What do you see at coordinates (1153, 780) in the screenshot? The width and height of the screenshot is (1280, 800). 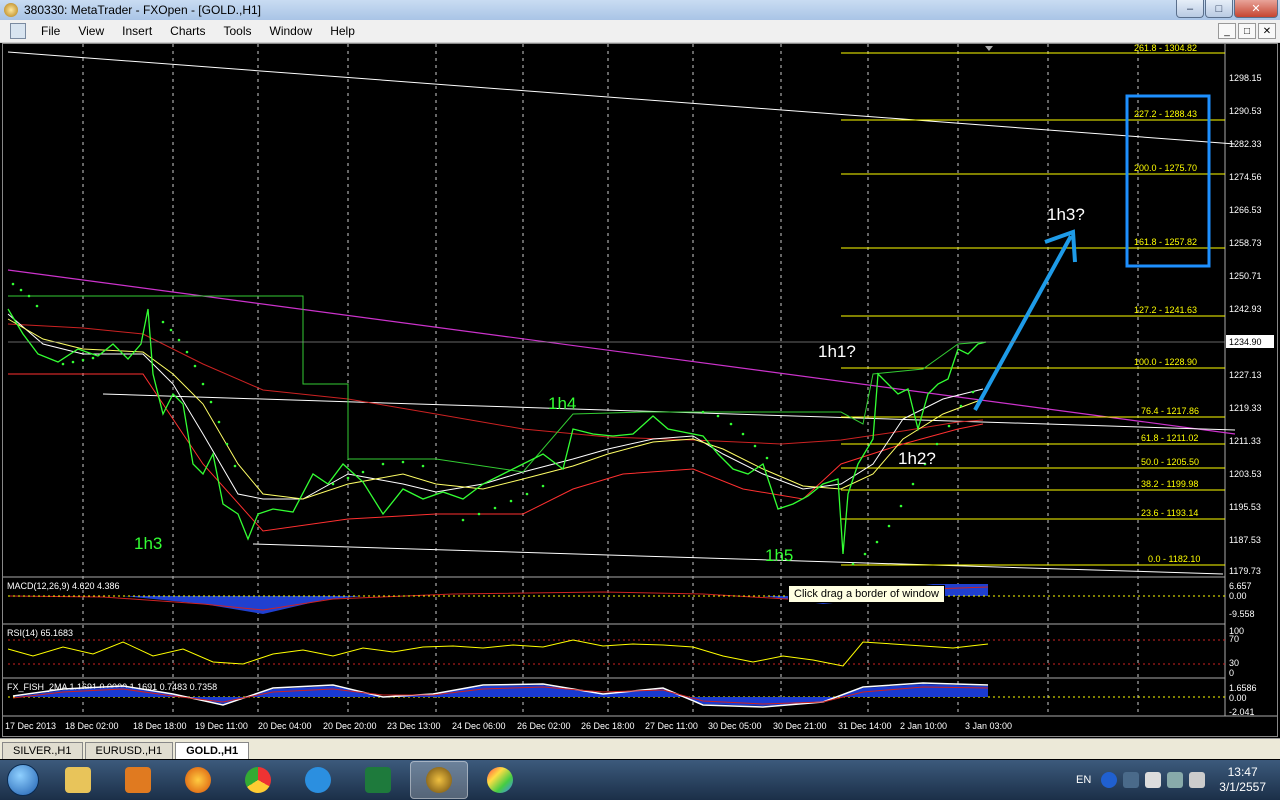 I see `flag-icon` at bounding box center [1153, 780].